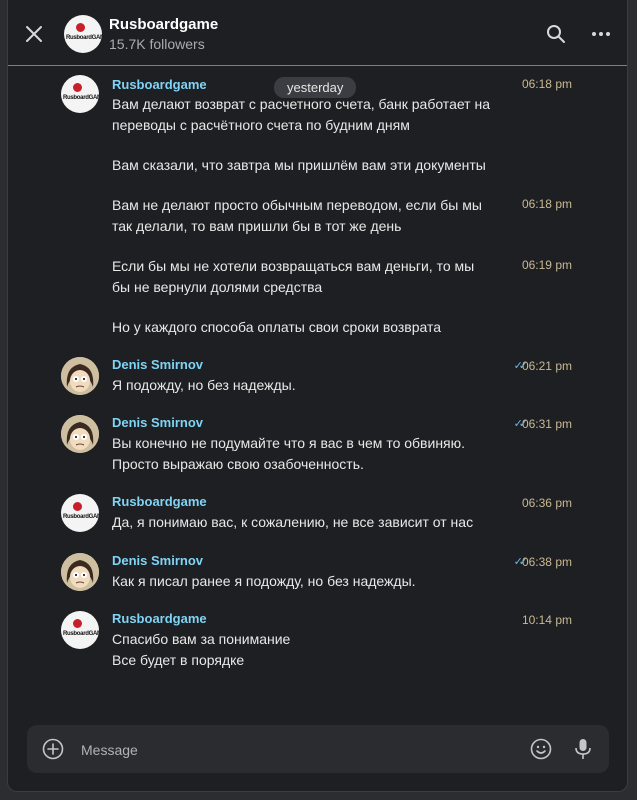 The image size is (637, 800). What do you see at coordinates (178, 660) in the screenshot?
I see `message-text: Все будет в порядке` at bounding box center [178, 660].